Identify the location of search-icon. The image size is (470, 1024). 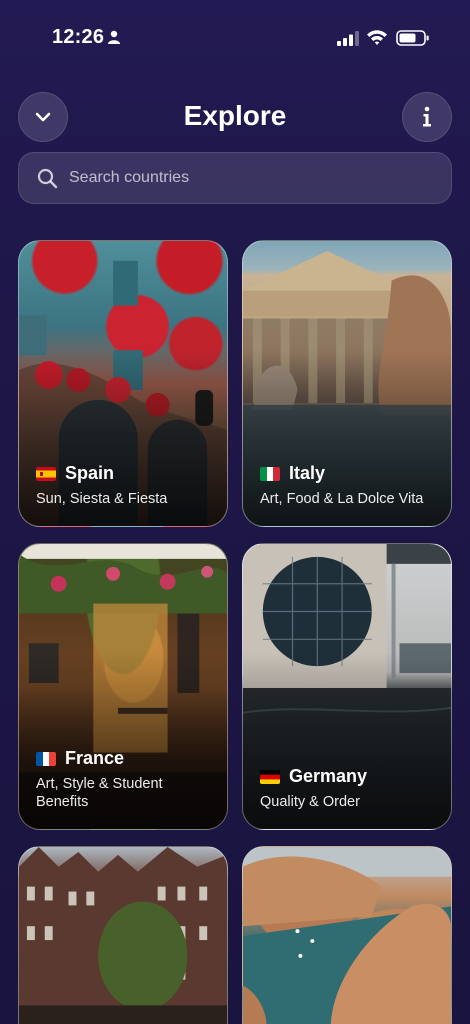
(47, 178).